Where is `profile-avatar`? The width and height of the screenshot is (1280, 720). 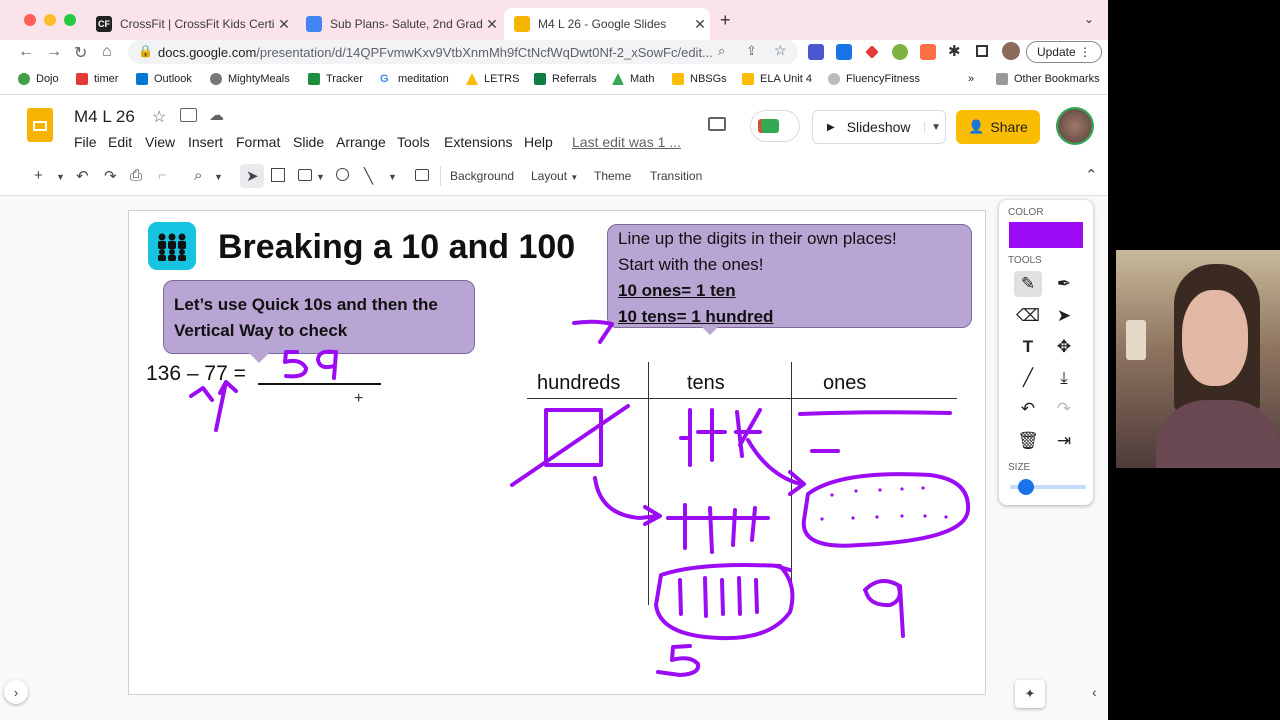 profile-avatar is located at coordinates (1011, 51).